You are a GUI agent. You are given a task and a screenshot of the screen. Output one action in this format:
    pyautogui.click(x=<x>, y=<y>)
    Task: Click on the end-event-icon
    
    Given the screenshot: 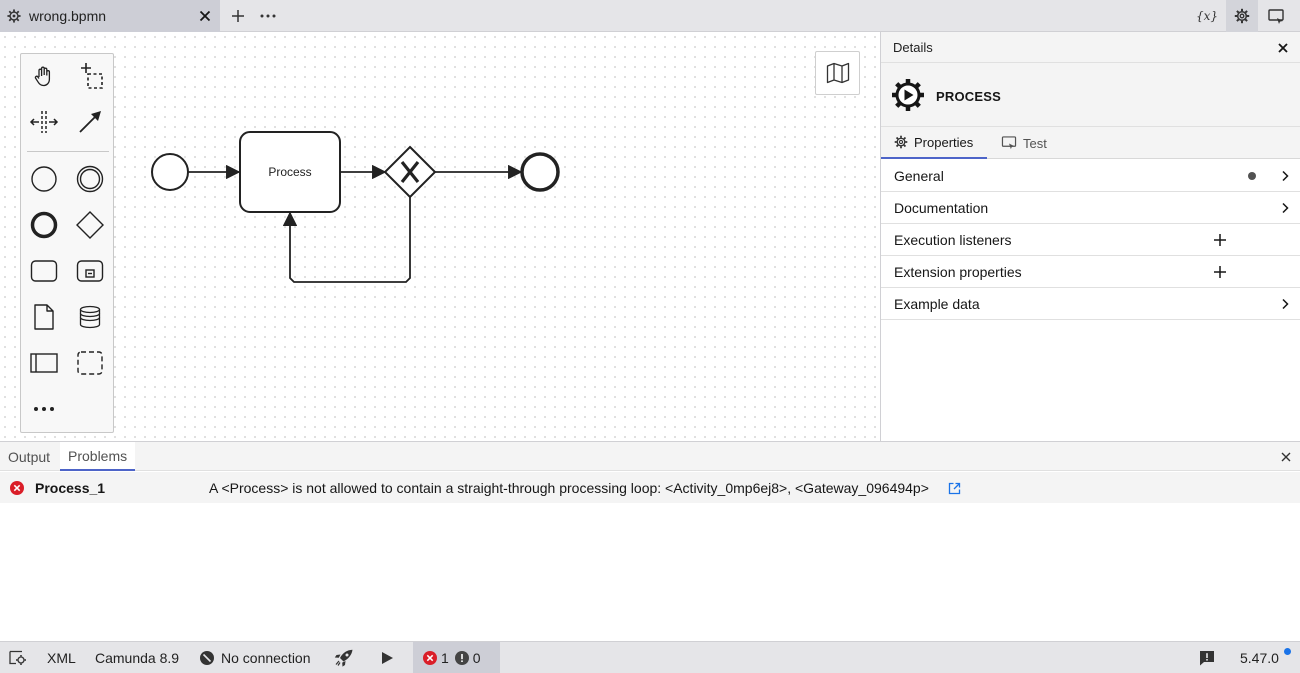 What is the action you would take?
    pyautogui.click(x=44, y=225)
    